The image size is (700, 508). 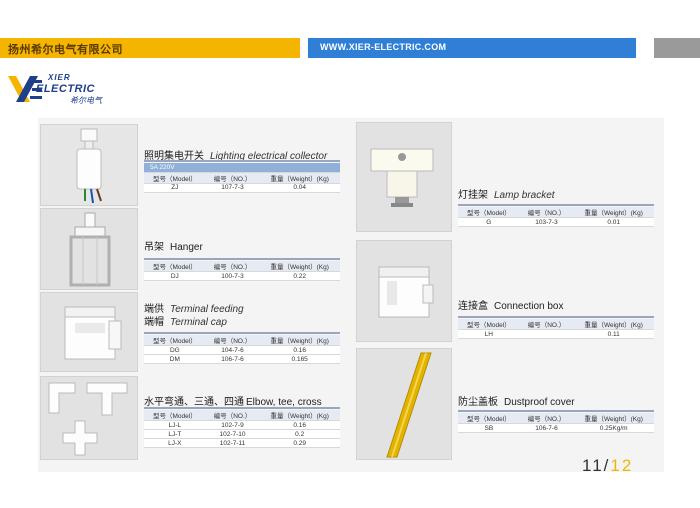 What do you see at coordinates (299, 434) in the screenshot?
I see `table-cell: 0.2` at bounding box center [299, 434].